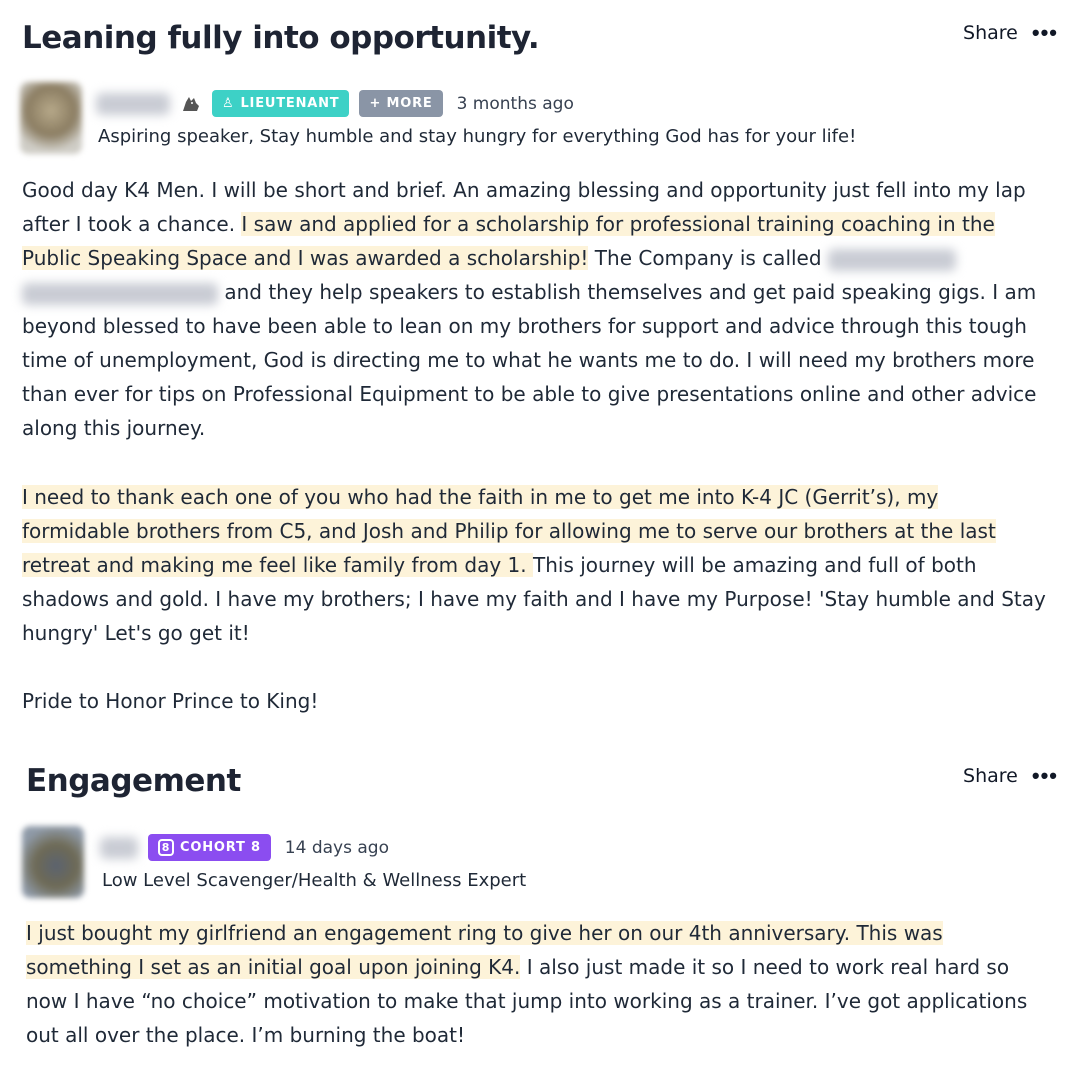 The image size is (1080, 1080). I want to click on post-title: Engagement, so click(133, 781).